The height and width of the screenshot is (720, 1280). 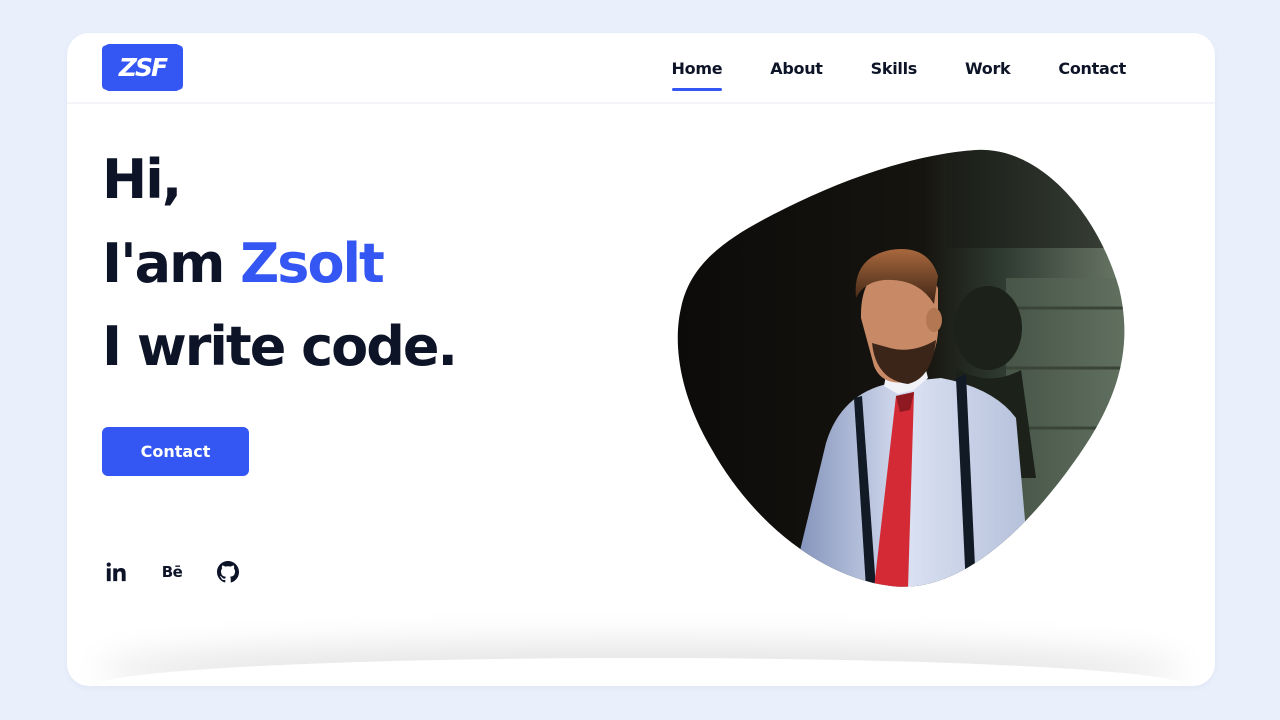 I want to click on hero-greeting: Hi,, so click(x=142, y=179).